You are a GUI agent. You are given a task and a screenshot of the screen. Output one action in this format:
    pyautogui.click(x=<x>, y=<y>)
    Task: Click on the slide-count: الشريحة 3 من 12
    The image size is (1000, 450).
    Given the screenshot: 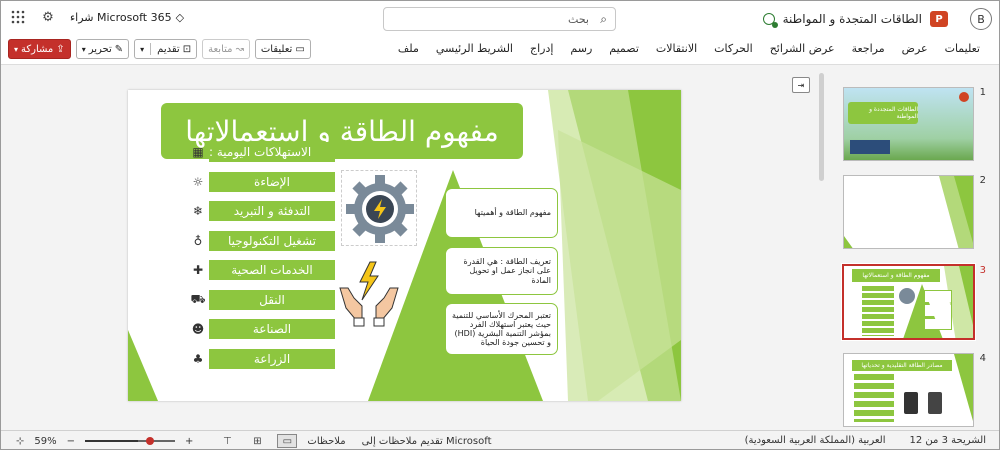 What is the action you would take?
    pyautogui.click(x=948, y=440)
    